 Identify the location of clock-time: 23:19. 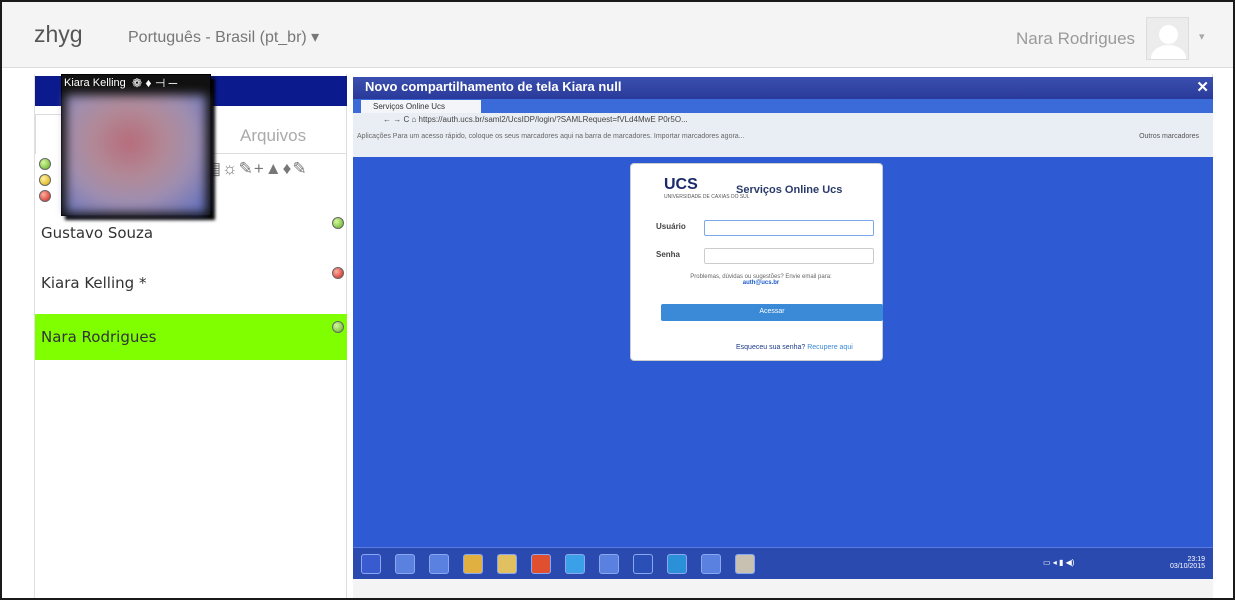
(1196, 559).